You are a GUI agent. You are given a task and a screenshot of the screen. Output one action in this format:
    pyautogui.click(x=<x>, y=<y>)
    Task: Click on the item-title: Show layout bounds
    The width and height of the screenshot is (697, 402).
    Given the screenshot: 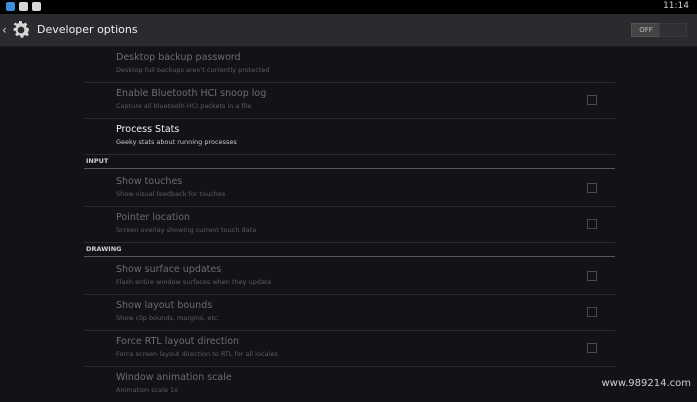 What is the action you would take?
    pyautogui.click(x=164, y=305)
    